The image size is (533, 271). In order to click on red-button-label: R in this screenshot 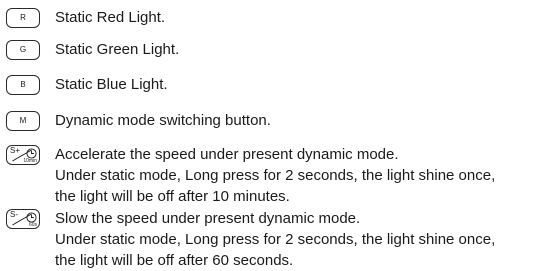, I will do `click(23, 17)`.